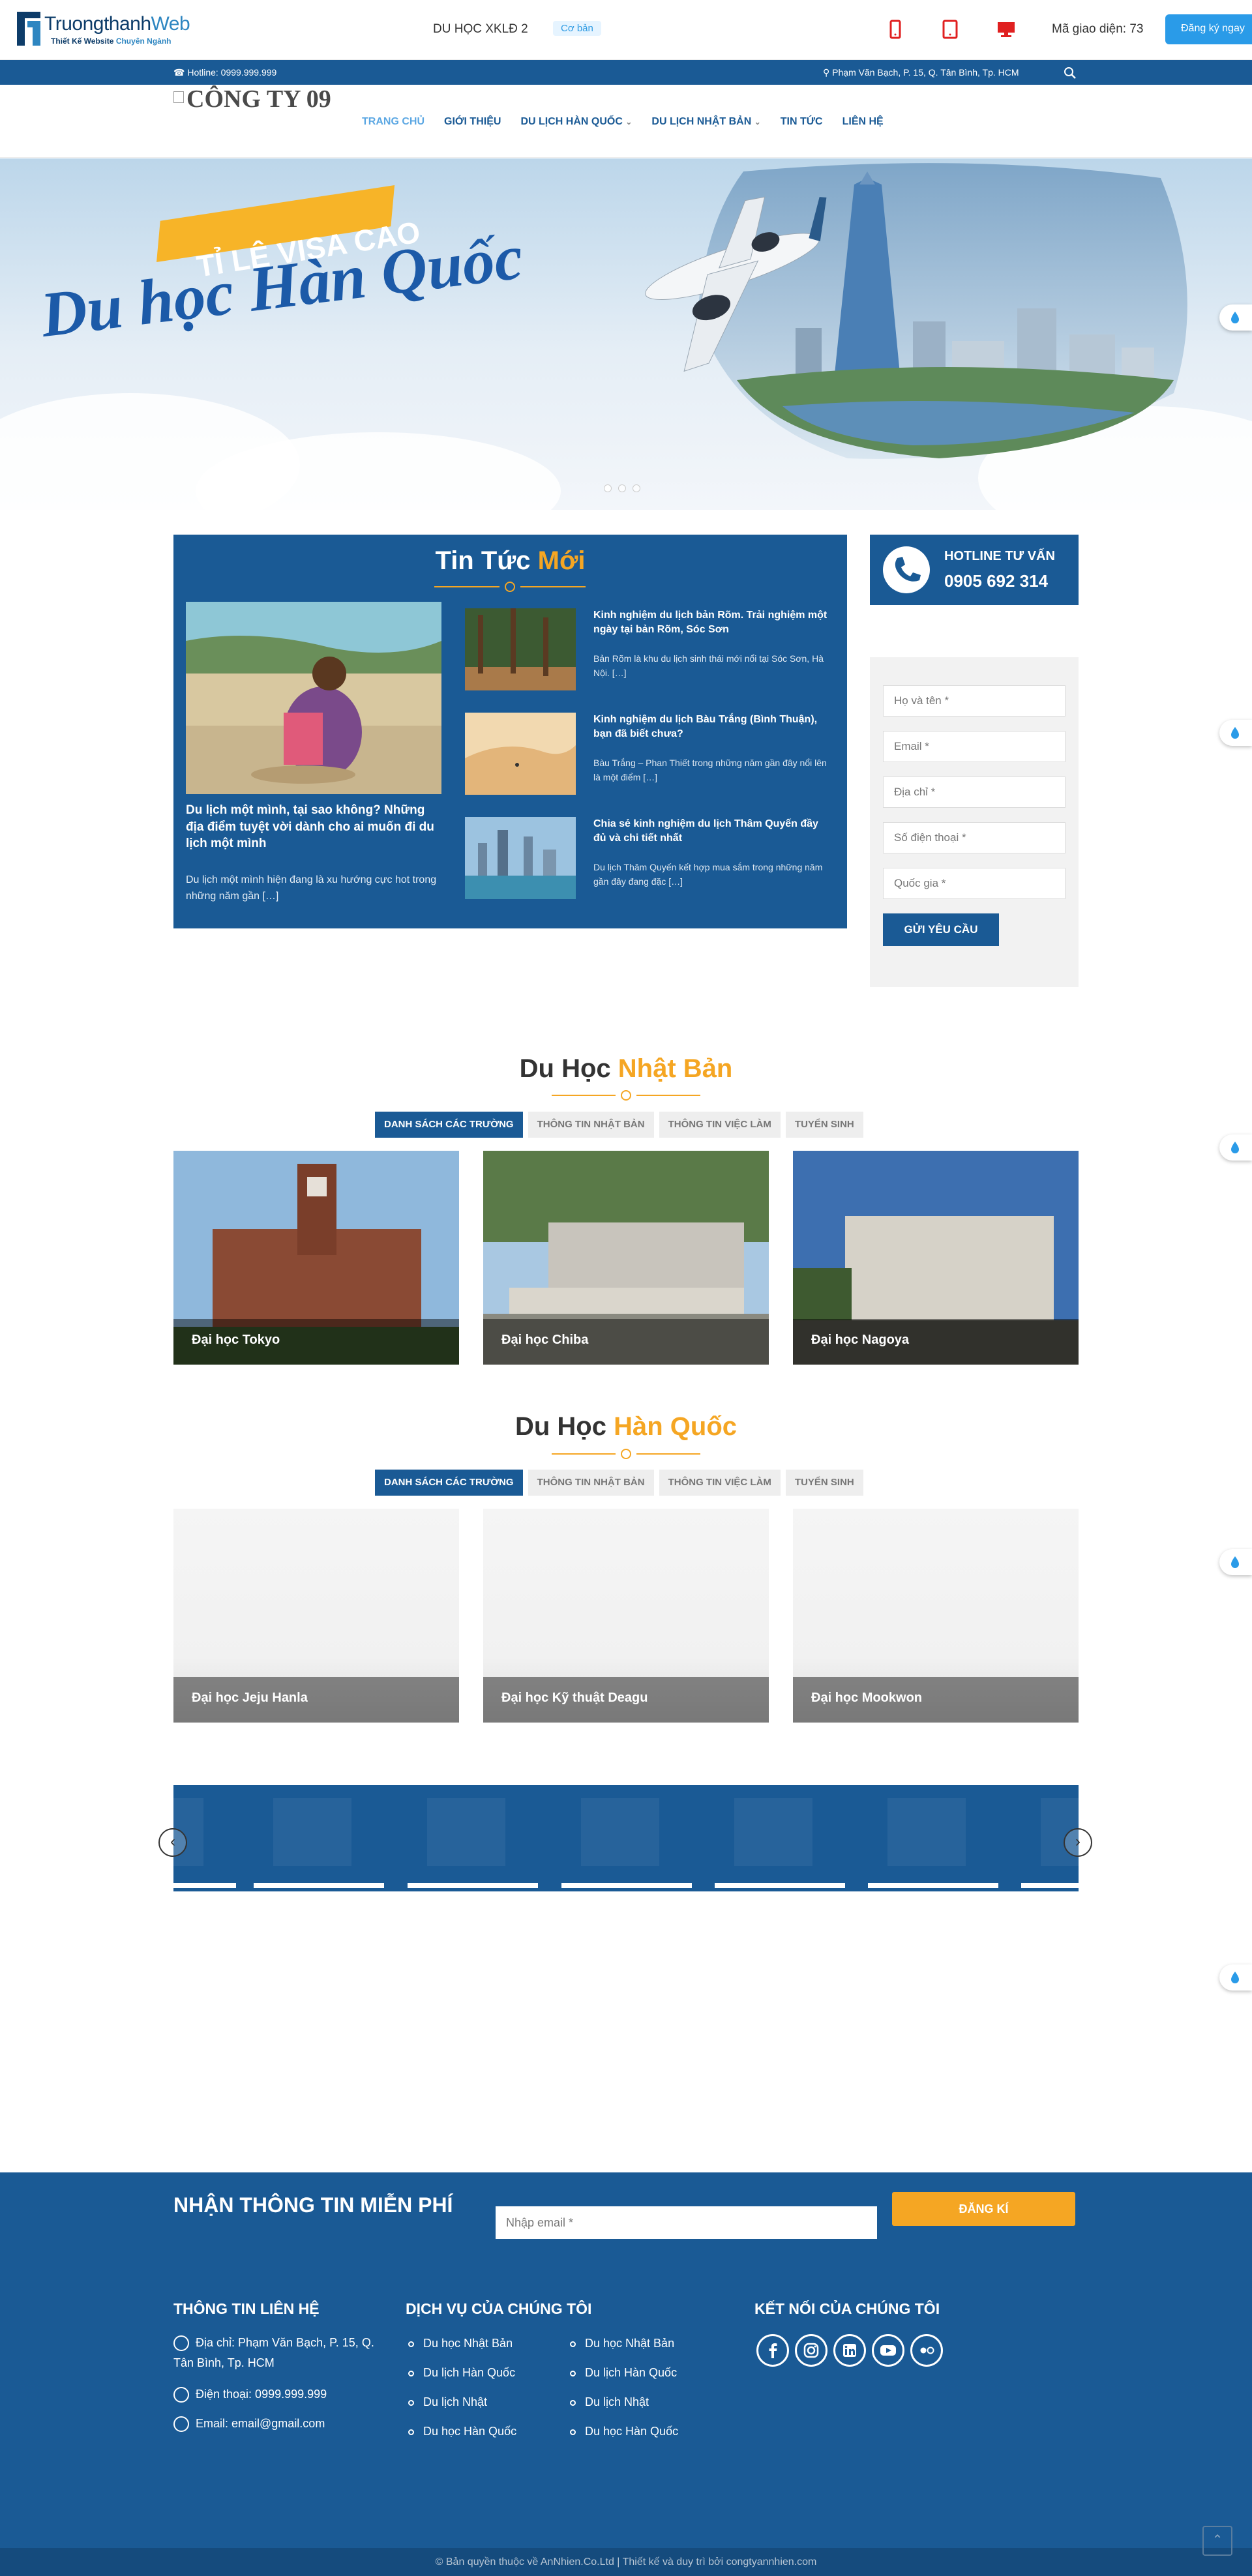 Image resolution: width=1252 pixels, height=2576 pixels. Describe the element at coordinates (895, 29) in the screenshot. I see `mobile-preview-icon` at that location.